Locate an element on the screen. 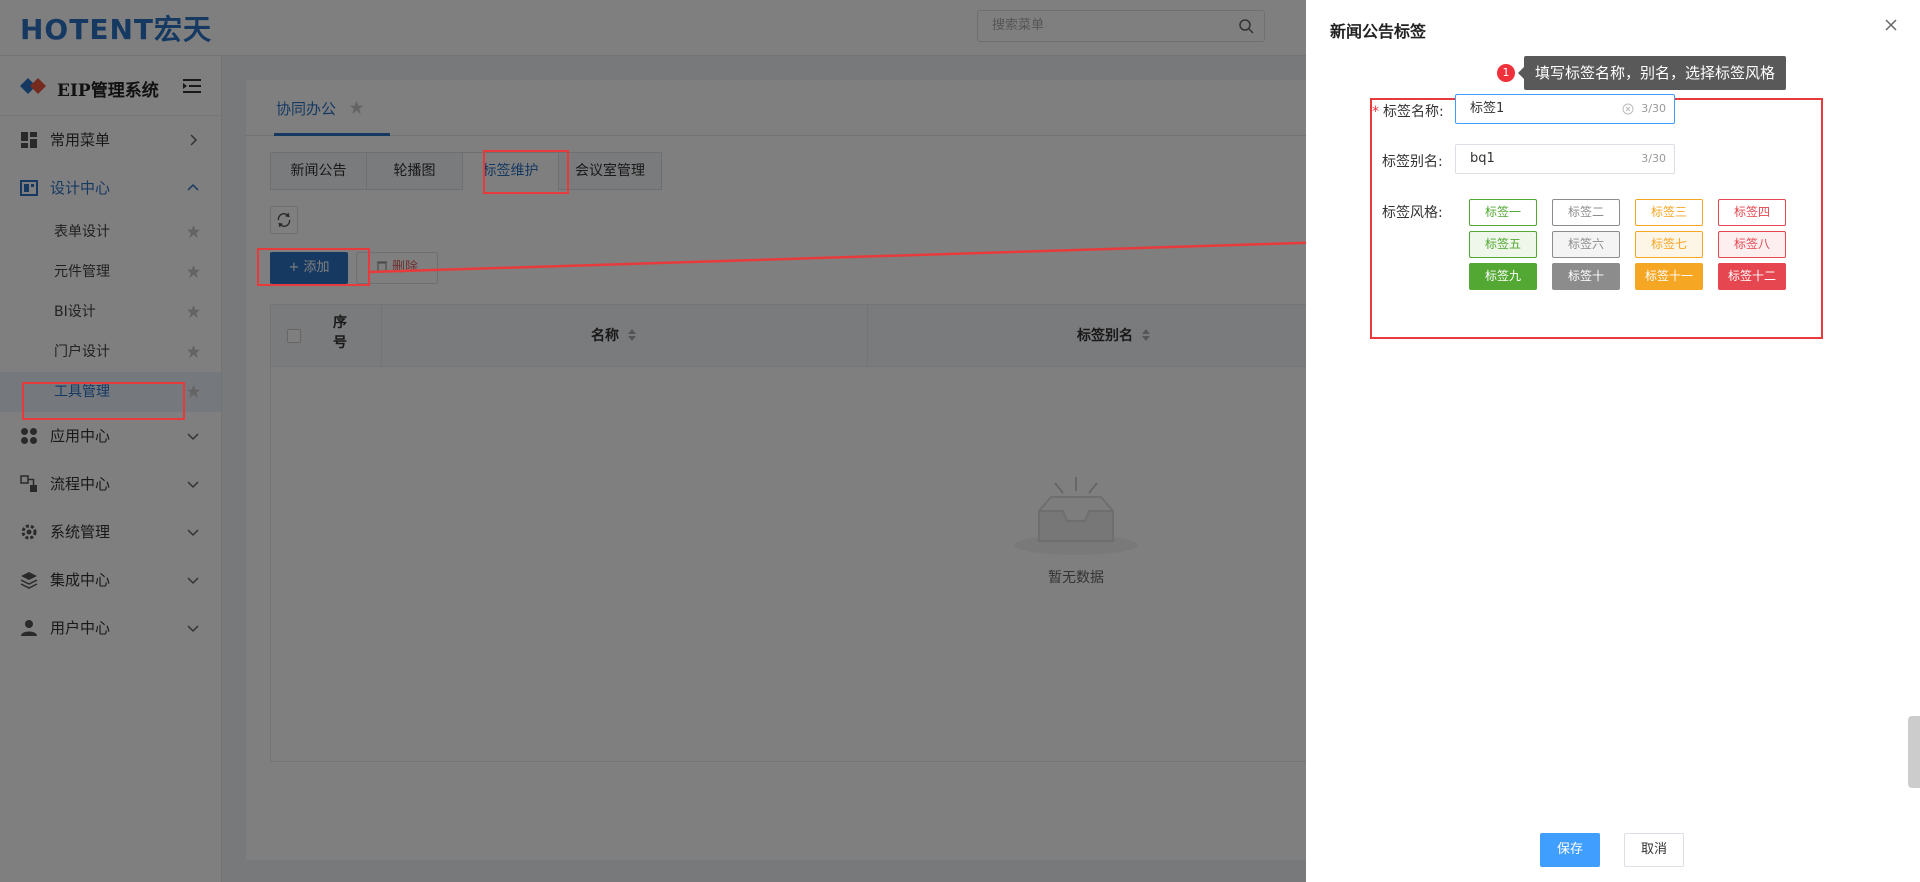  tag-name-counter: 3/30 is located at coordinates (1653, 108).